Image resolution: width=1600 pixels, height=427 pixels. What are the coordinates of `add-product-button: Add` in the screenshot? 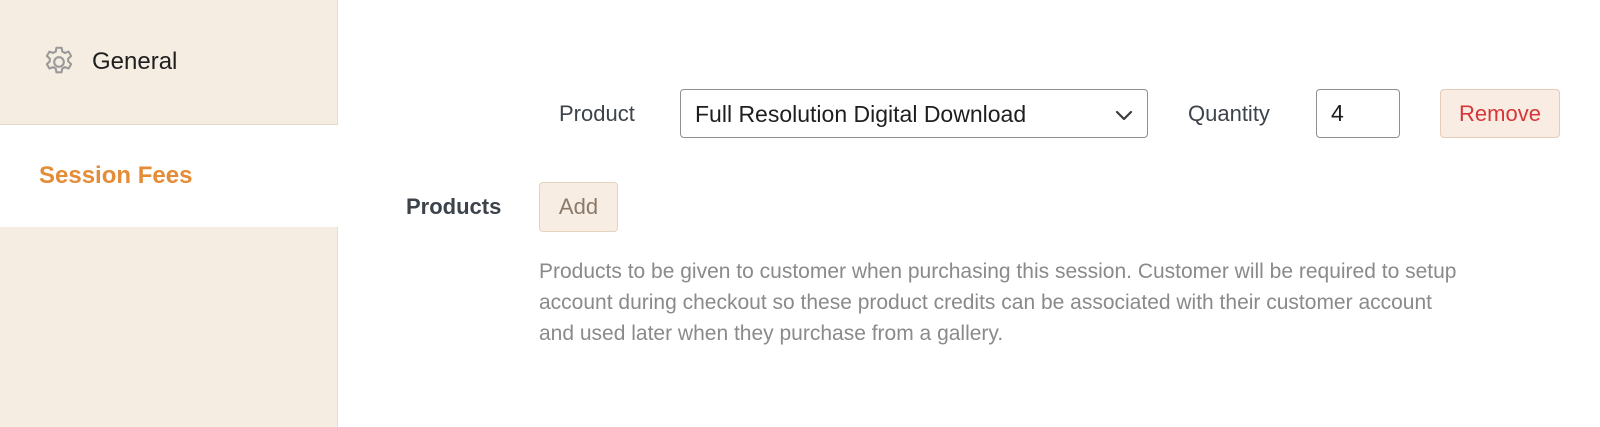 It's located at (578, 207).